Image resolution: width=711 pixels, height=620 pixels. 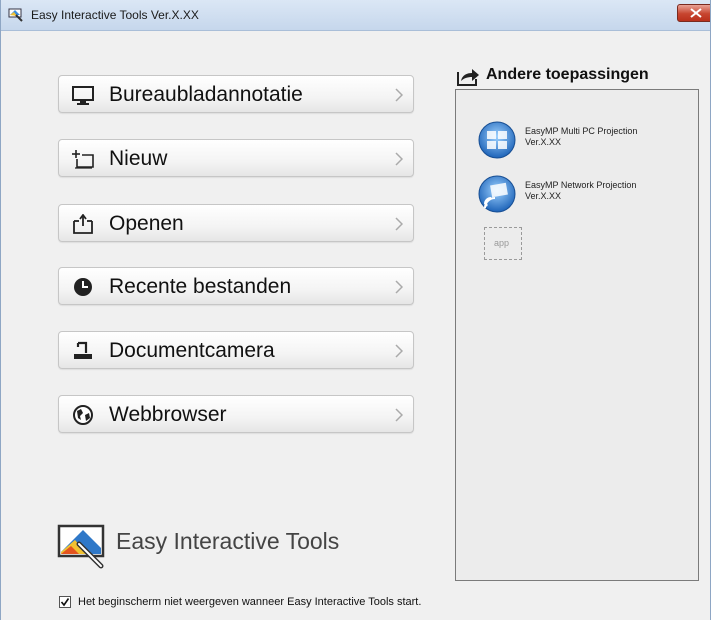 What do you see at coordinates (146, 223) in the screenshot?
I see `open-label: Openen` at bounding box center [146, 223].